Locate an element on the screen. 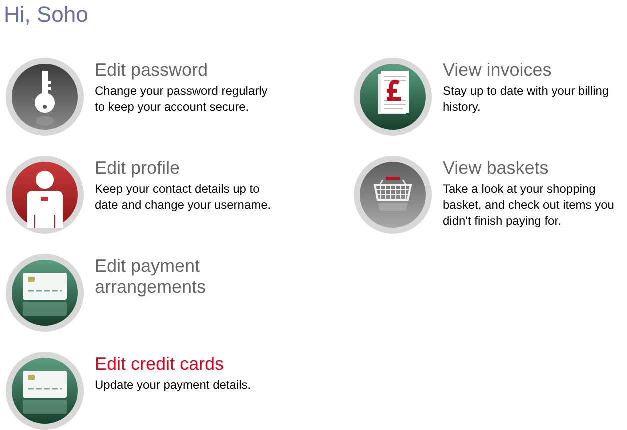 This screenshot has width=627, height=430. link-title: Edit payment arrangements is located at coordinates (187, 277).